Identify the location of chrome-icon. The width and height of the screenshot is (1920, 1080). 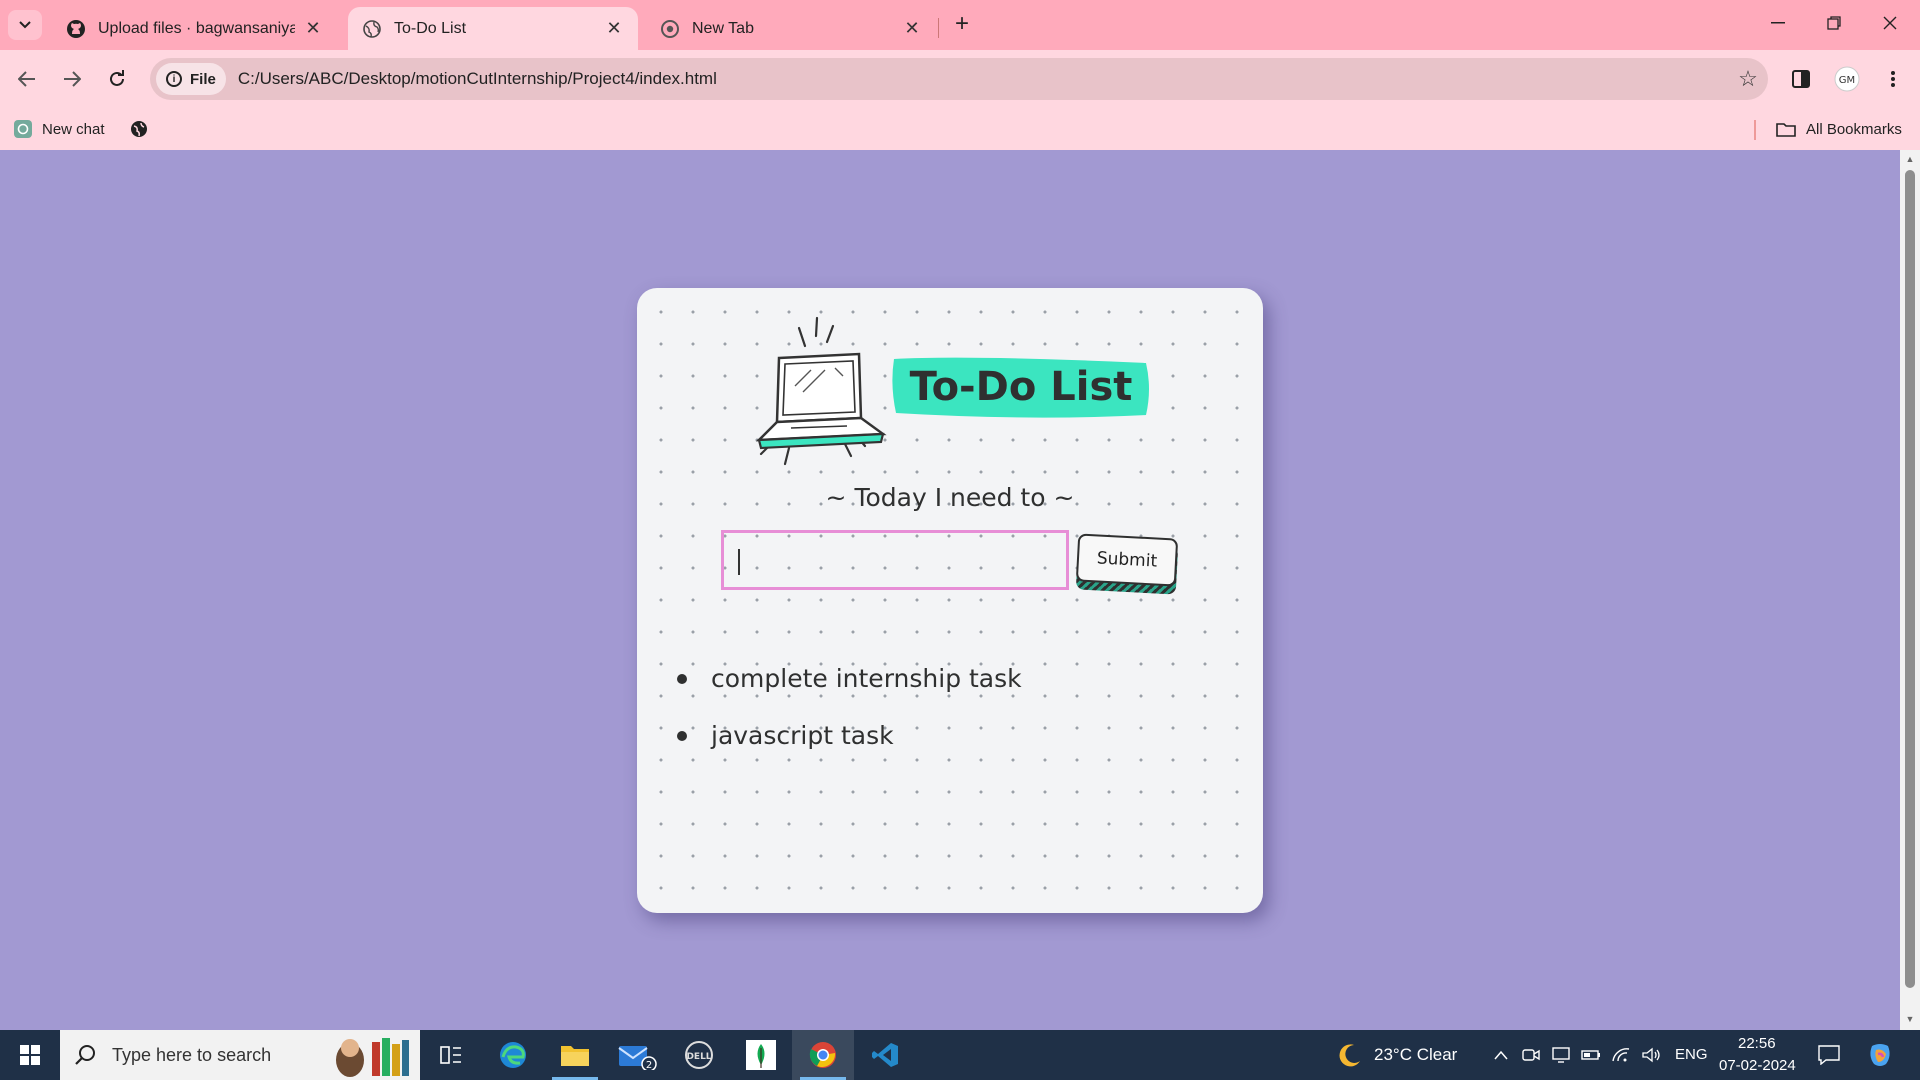
(670, 29).